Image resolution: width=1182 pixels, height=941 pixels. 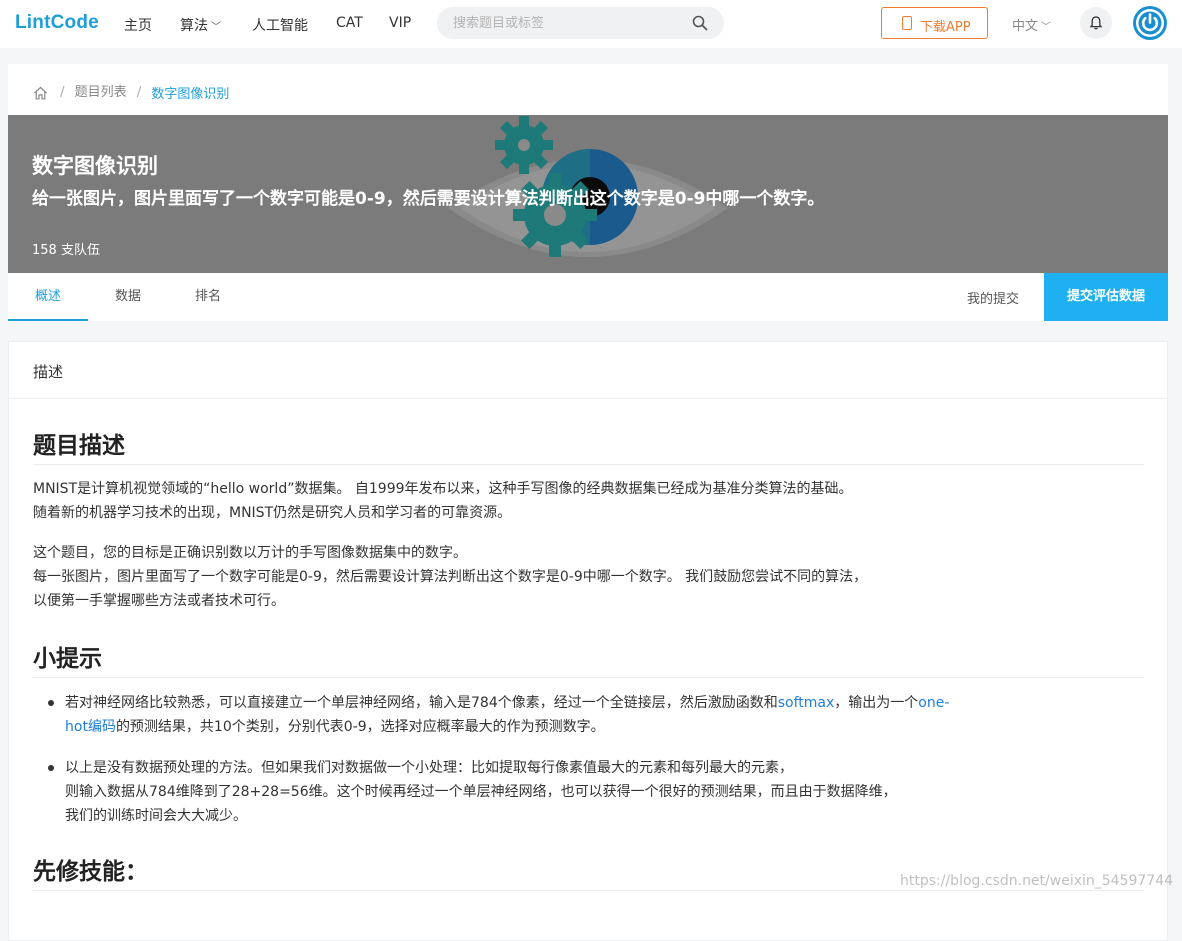 What do you see at coordinates (993, 297) in the screenshot?
I see `my-submissions-link: 我的提交` at bounding box center [993, 297].